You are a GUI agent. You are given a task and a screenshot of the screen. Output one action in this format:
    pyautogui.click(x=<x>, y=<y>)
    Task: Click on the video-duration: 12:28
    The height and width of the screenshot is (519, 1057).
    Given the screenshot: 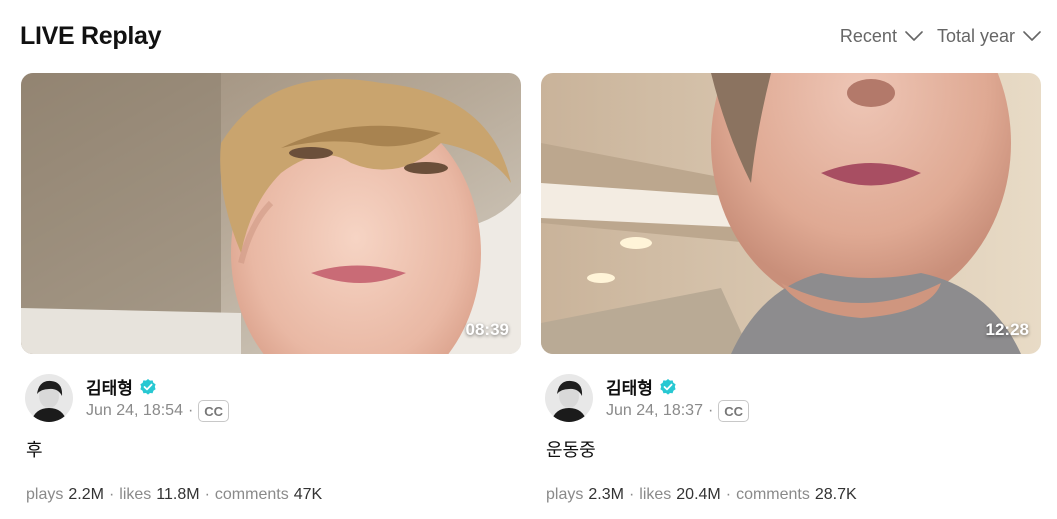 What is the action you would take?
    pyautogui.click(x=1007, y=329)
    